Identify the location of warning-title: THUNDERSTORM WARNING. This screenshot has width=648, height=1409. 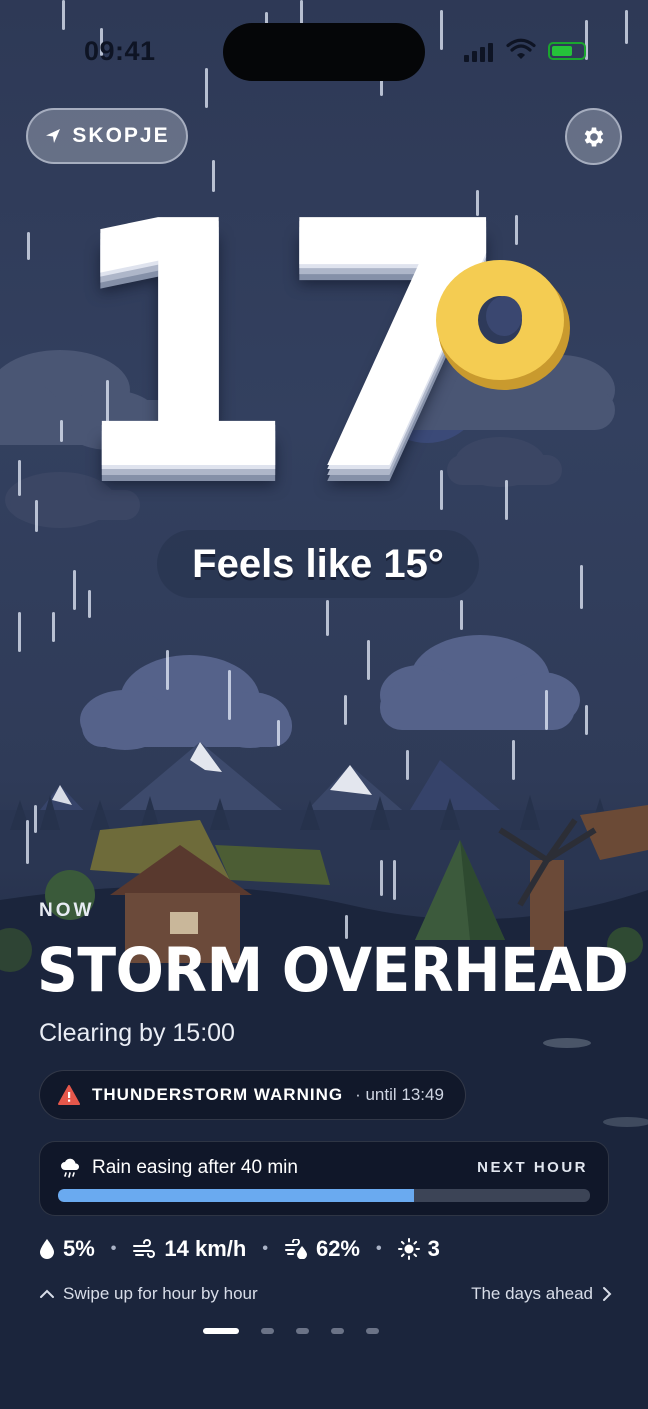
(218, 1094).